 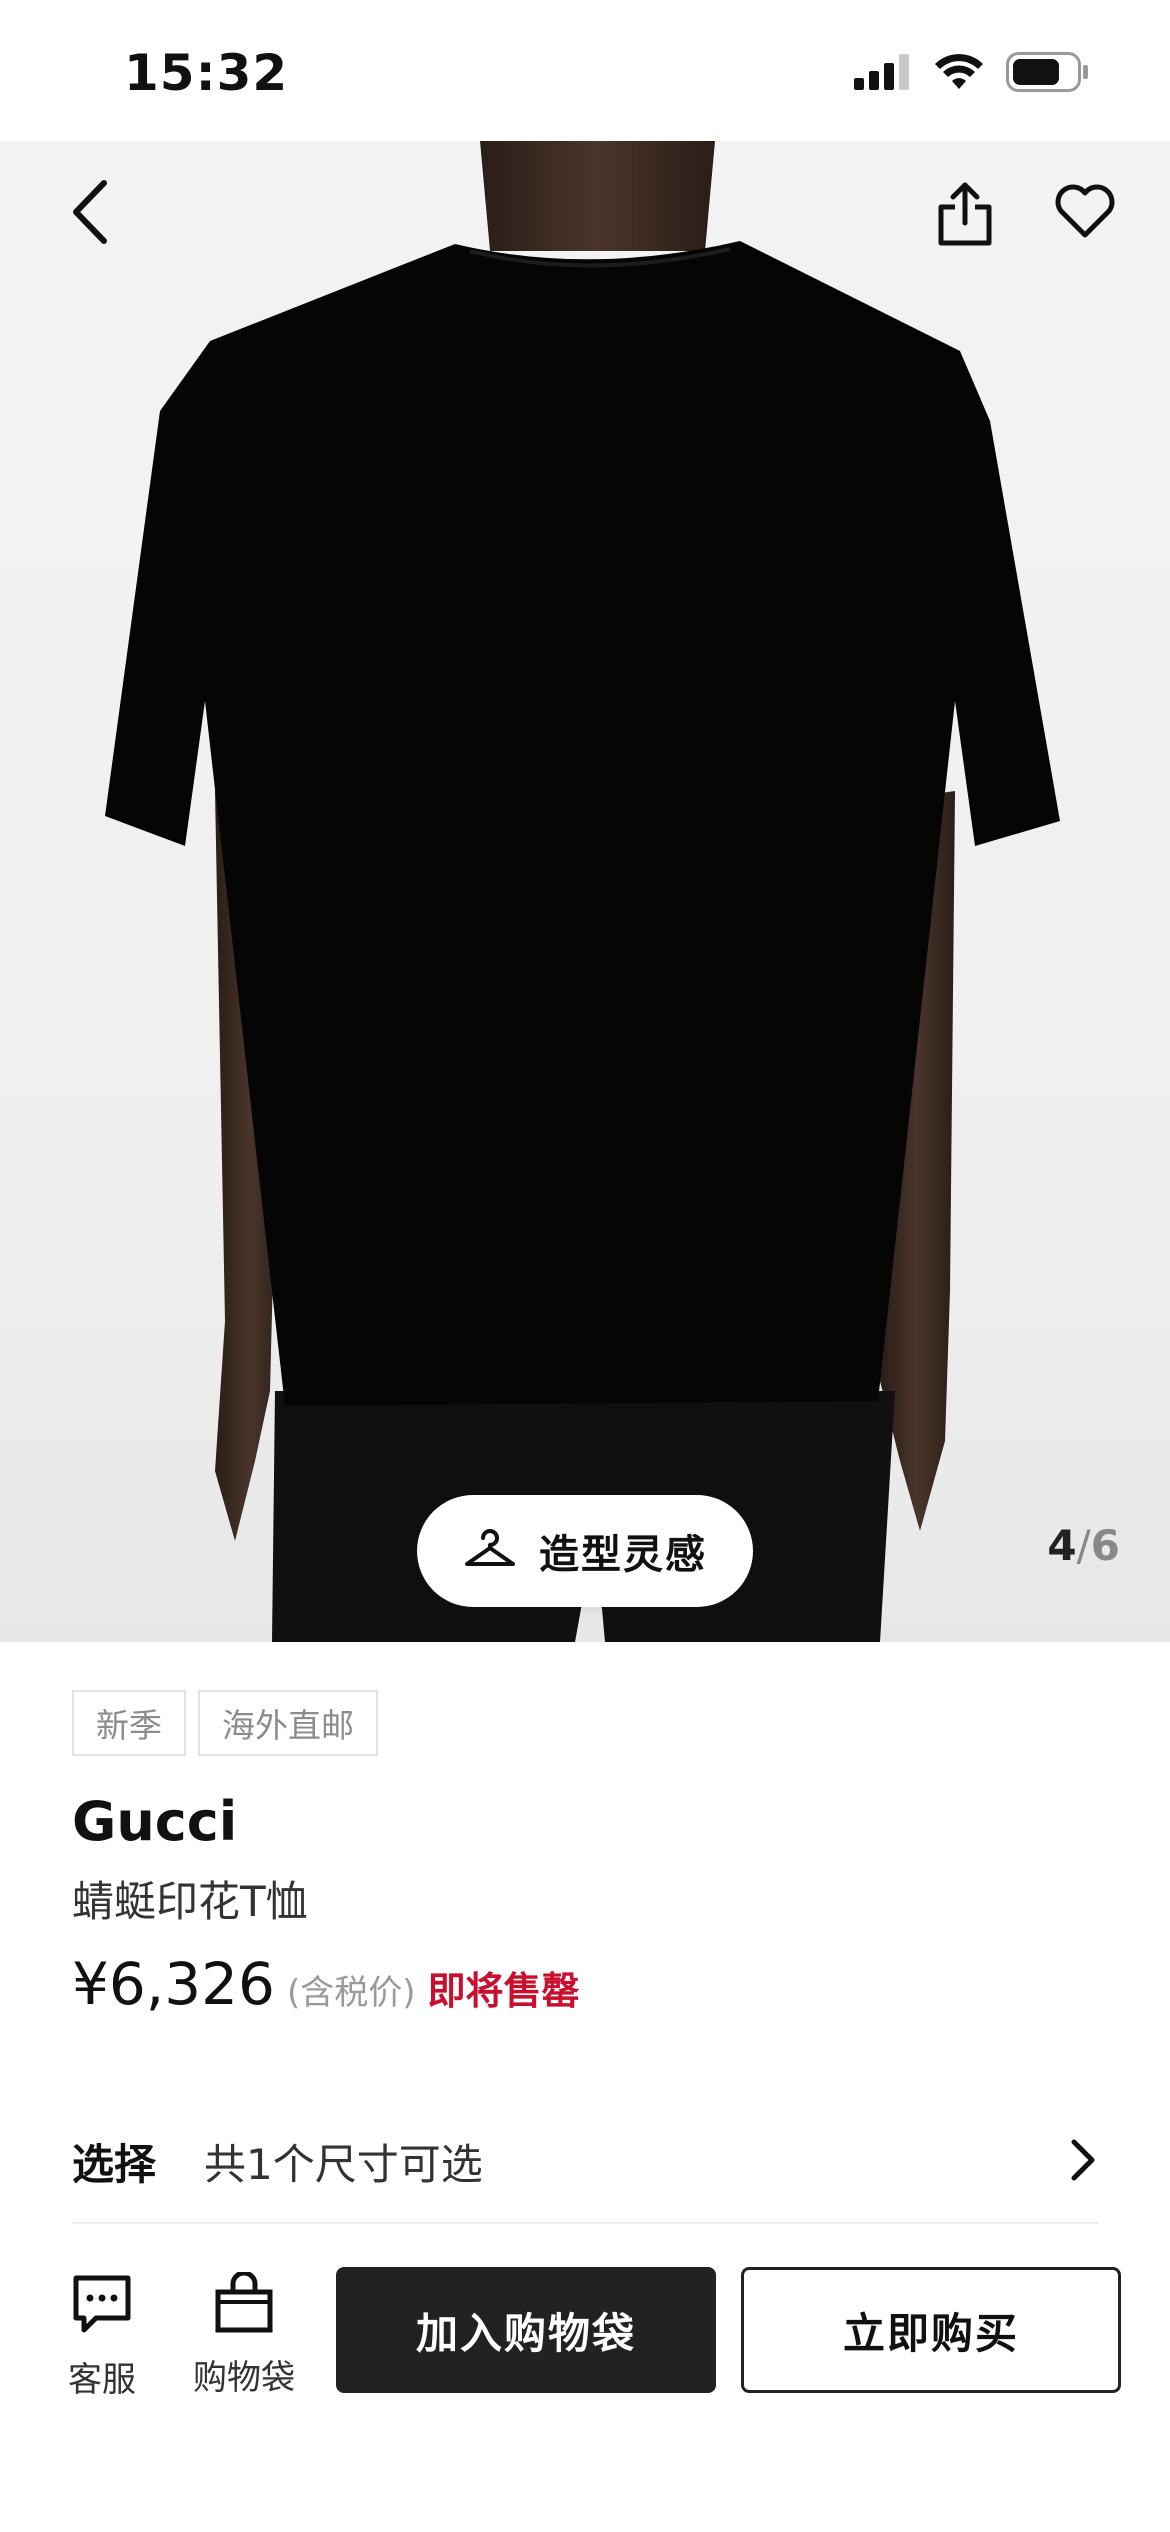 What do you see at coordinates (490, 1551) in the screenshot?
I see `hanger-icon` at bounding box center [490, 1551].